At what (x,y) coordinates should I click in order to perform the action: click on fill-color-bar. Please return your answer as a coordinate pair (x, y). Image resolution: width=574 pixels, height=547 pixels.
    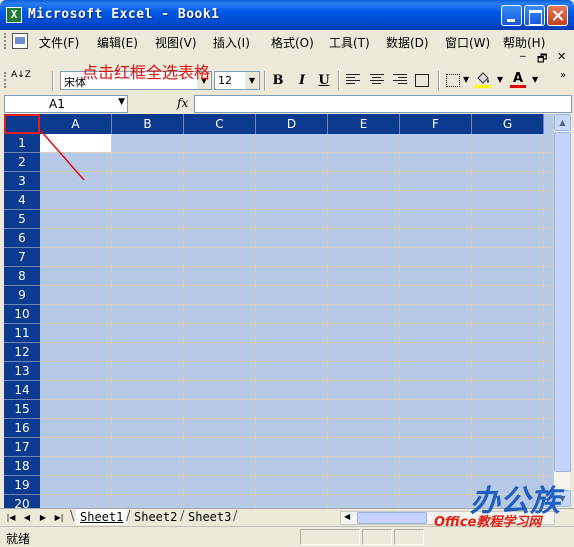
    Looking at the image, I should click on (483, 86).